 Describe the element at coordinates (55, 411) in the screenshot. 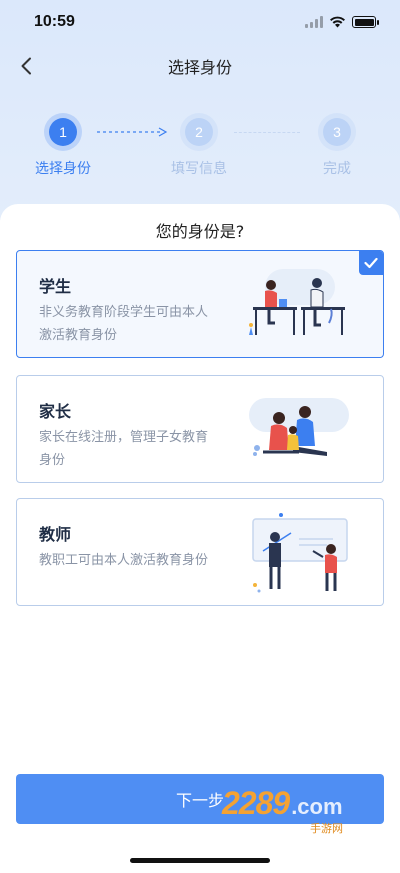

I see `card-title: 家长` at that location.